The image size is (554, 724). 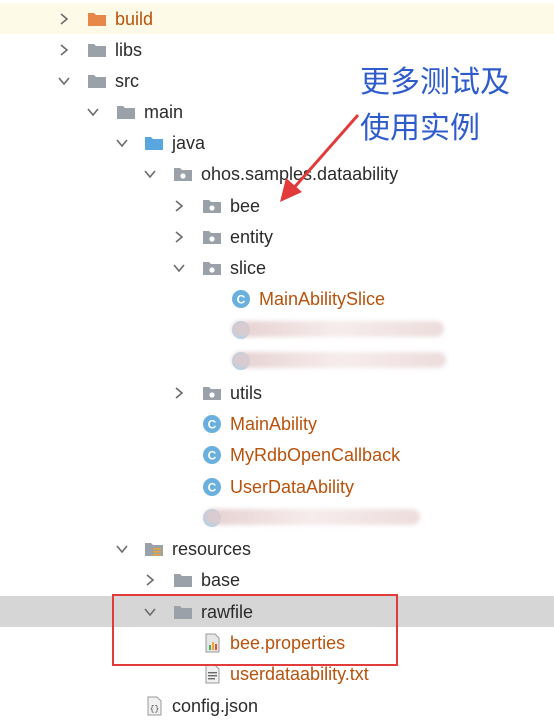 What do you see at coordinates (420, 128) in the screenshot?
I see `annotation-line: 使用实例` at bounding box center [420, 128].